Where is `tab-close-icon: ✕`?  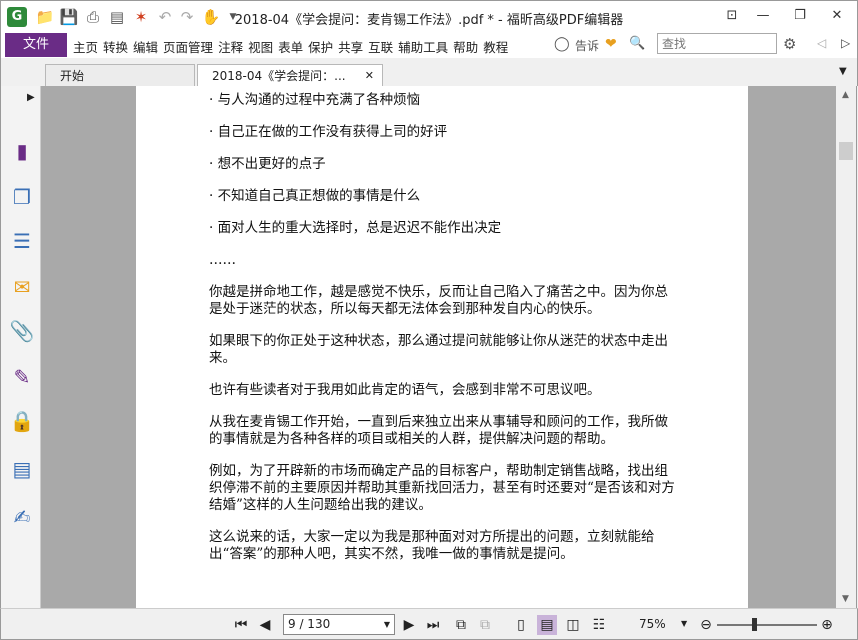
tab-close-icon: ✕ is located at coordinates (369, 76).